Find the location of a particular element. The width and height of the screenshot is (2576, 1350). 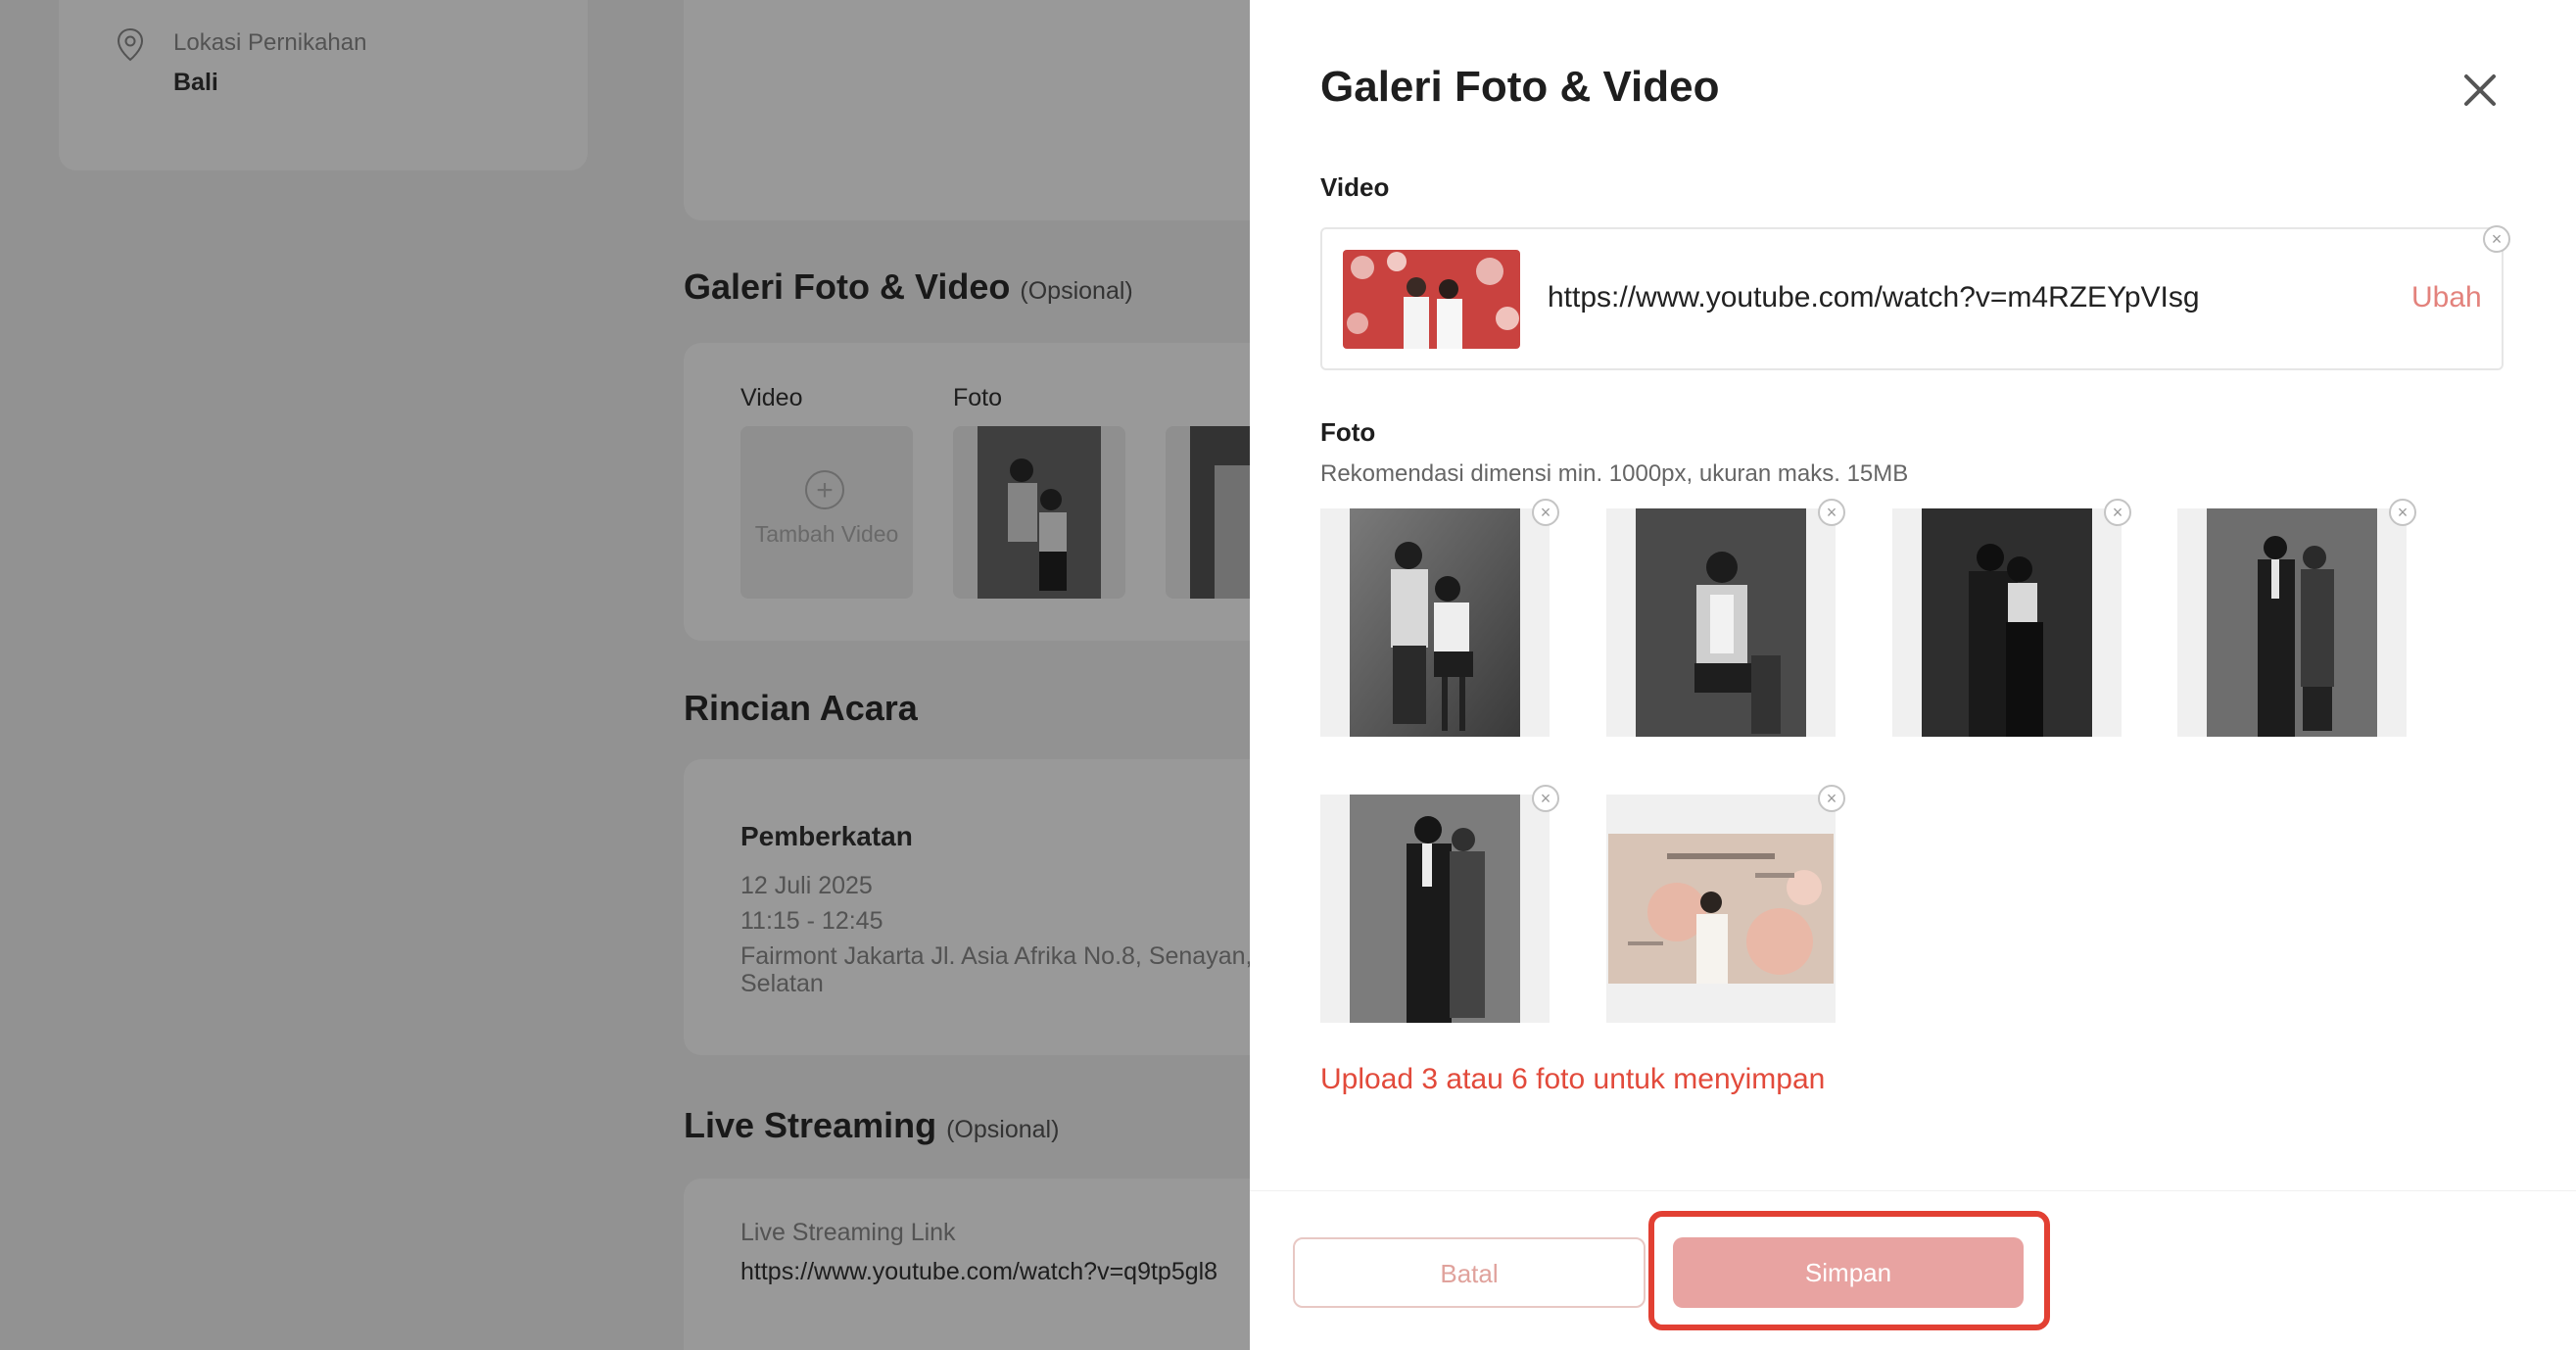

cancel-button: Batal is located at coordinates (1470, 1272).